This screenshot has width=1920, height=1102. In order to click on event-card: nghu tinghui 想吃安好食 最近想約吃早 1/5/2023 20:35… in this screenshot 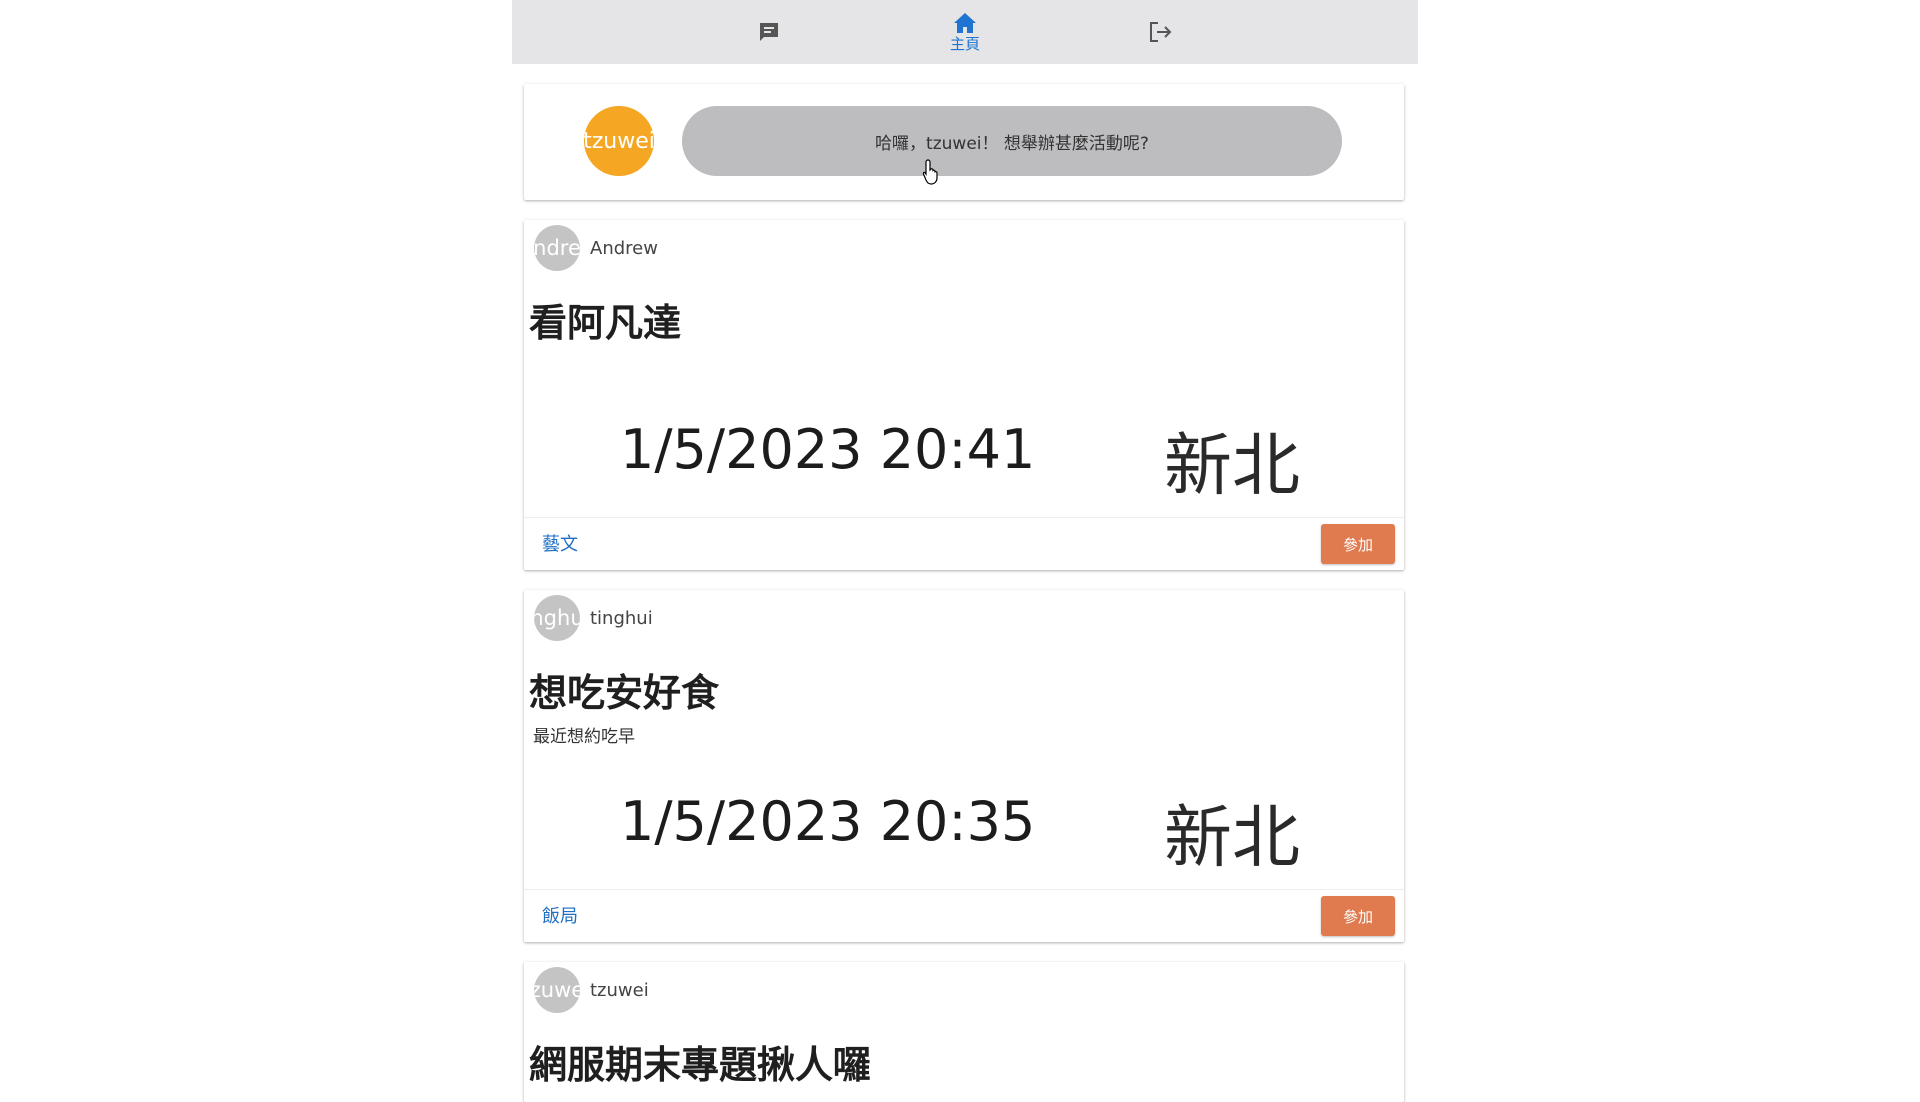, I will do `click(964, 766)`.